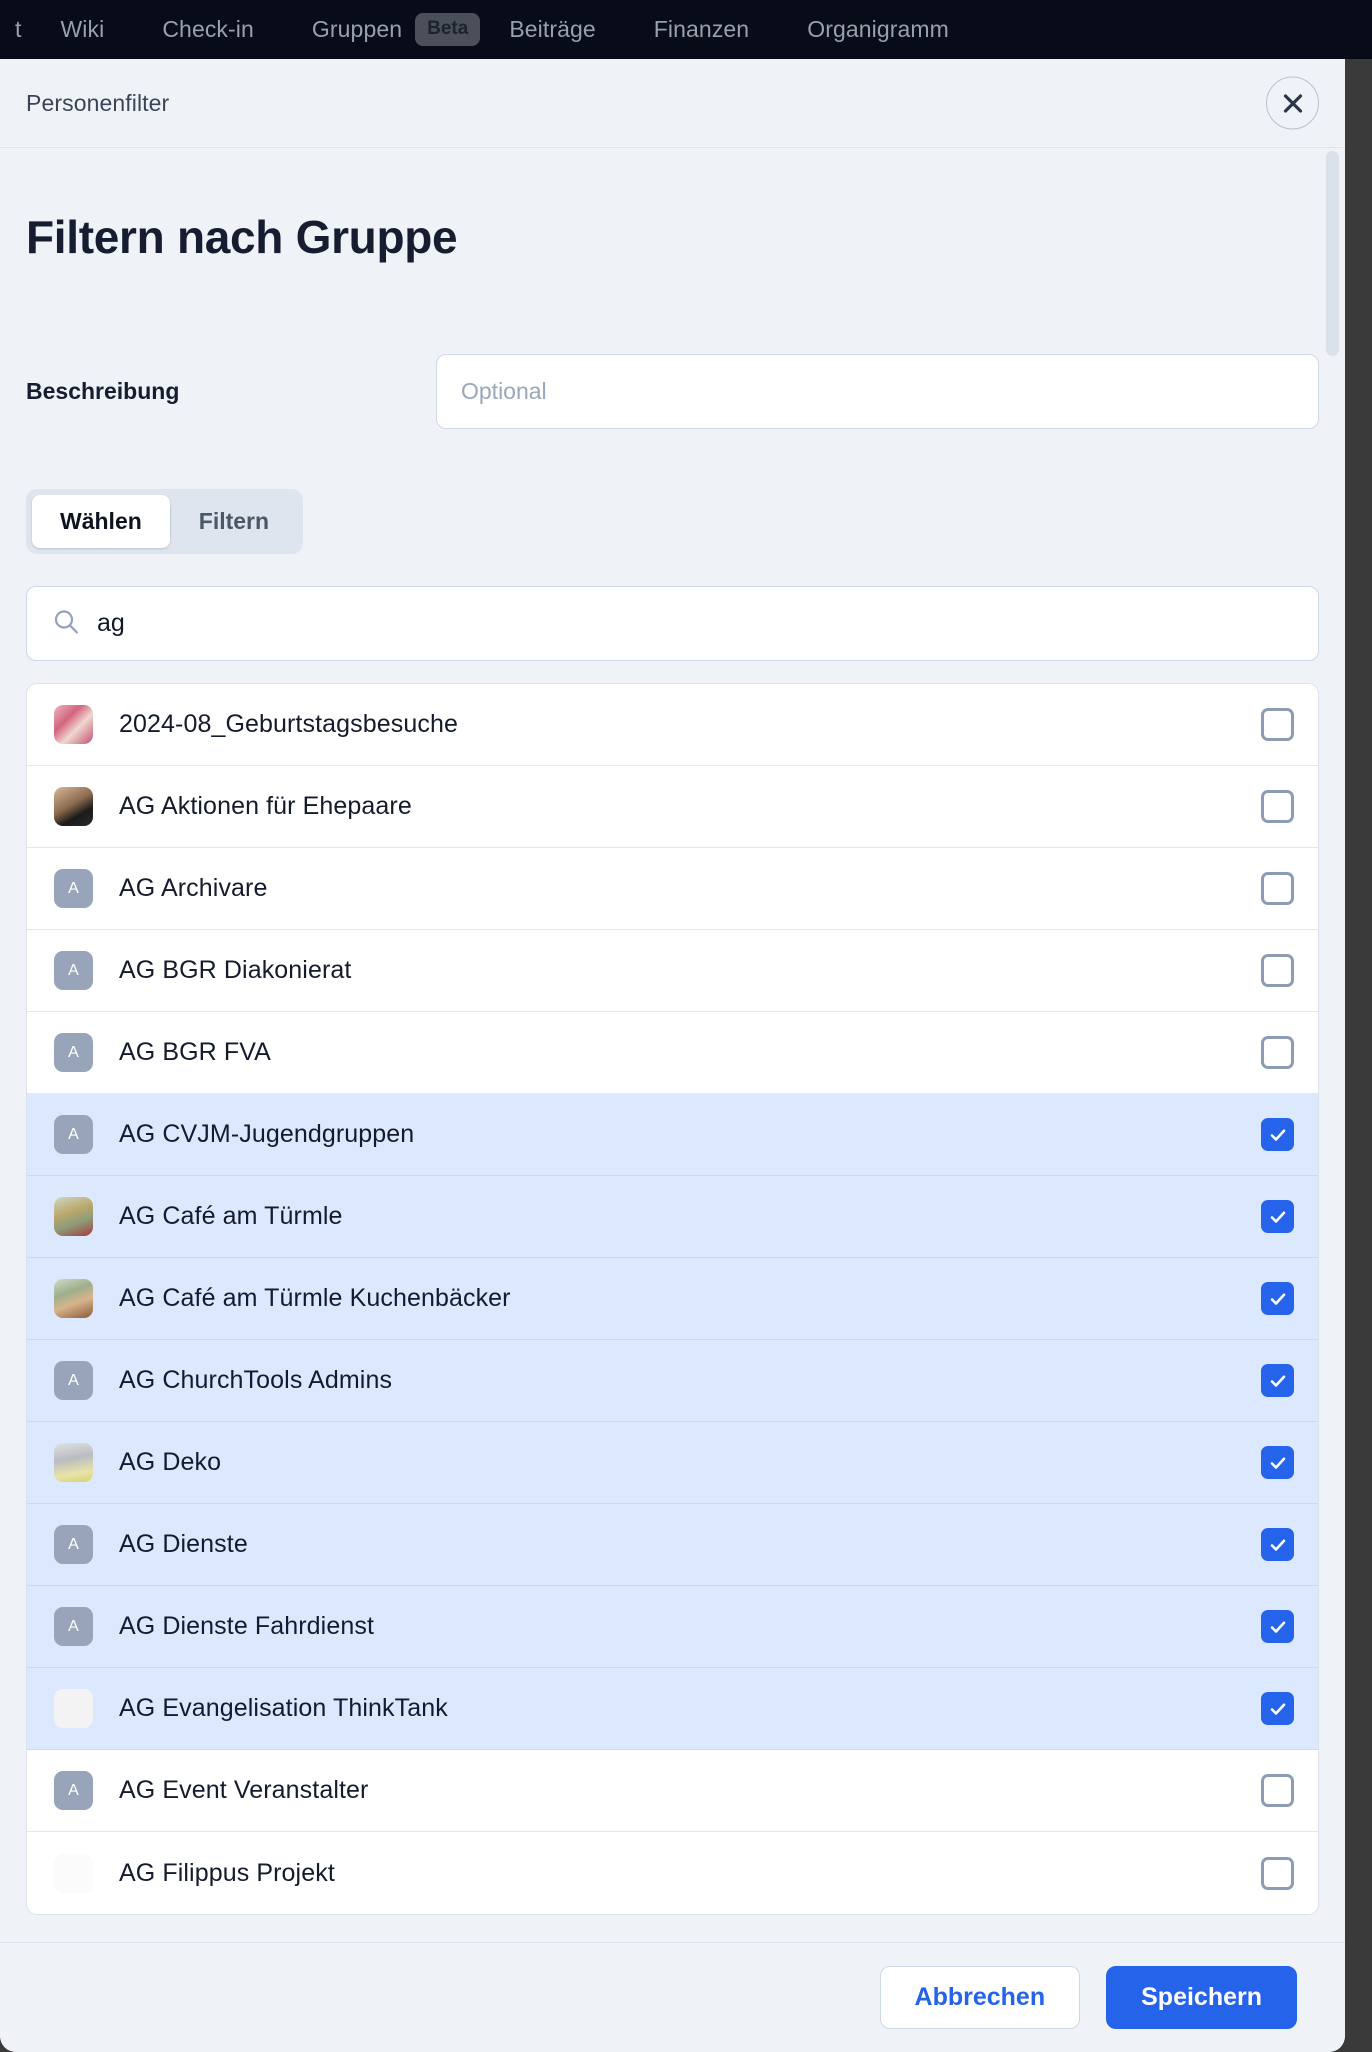  I want to click on description-row: Beschreibung, so click(672, 391).